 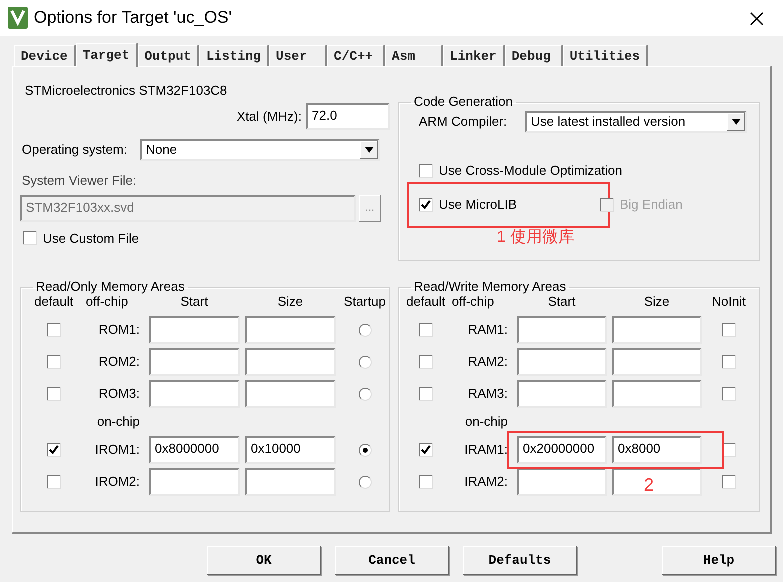 What do you see at coordinates (474, 55) in the screenshot?
I see `tab: Linker` at bounding box center [474, 55].